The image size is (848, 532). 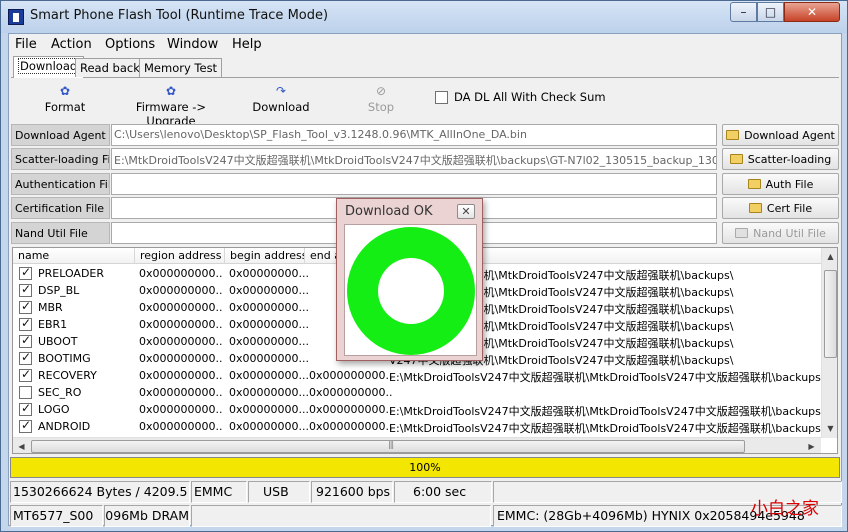 I want to click on scatter-loading-button: Scatter-loading, so click(x=780, y=159).